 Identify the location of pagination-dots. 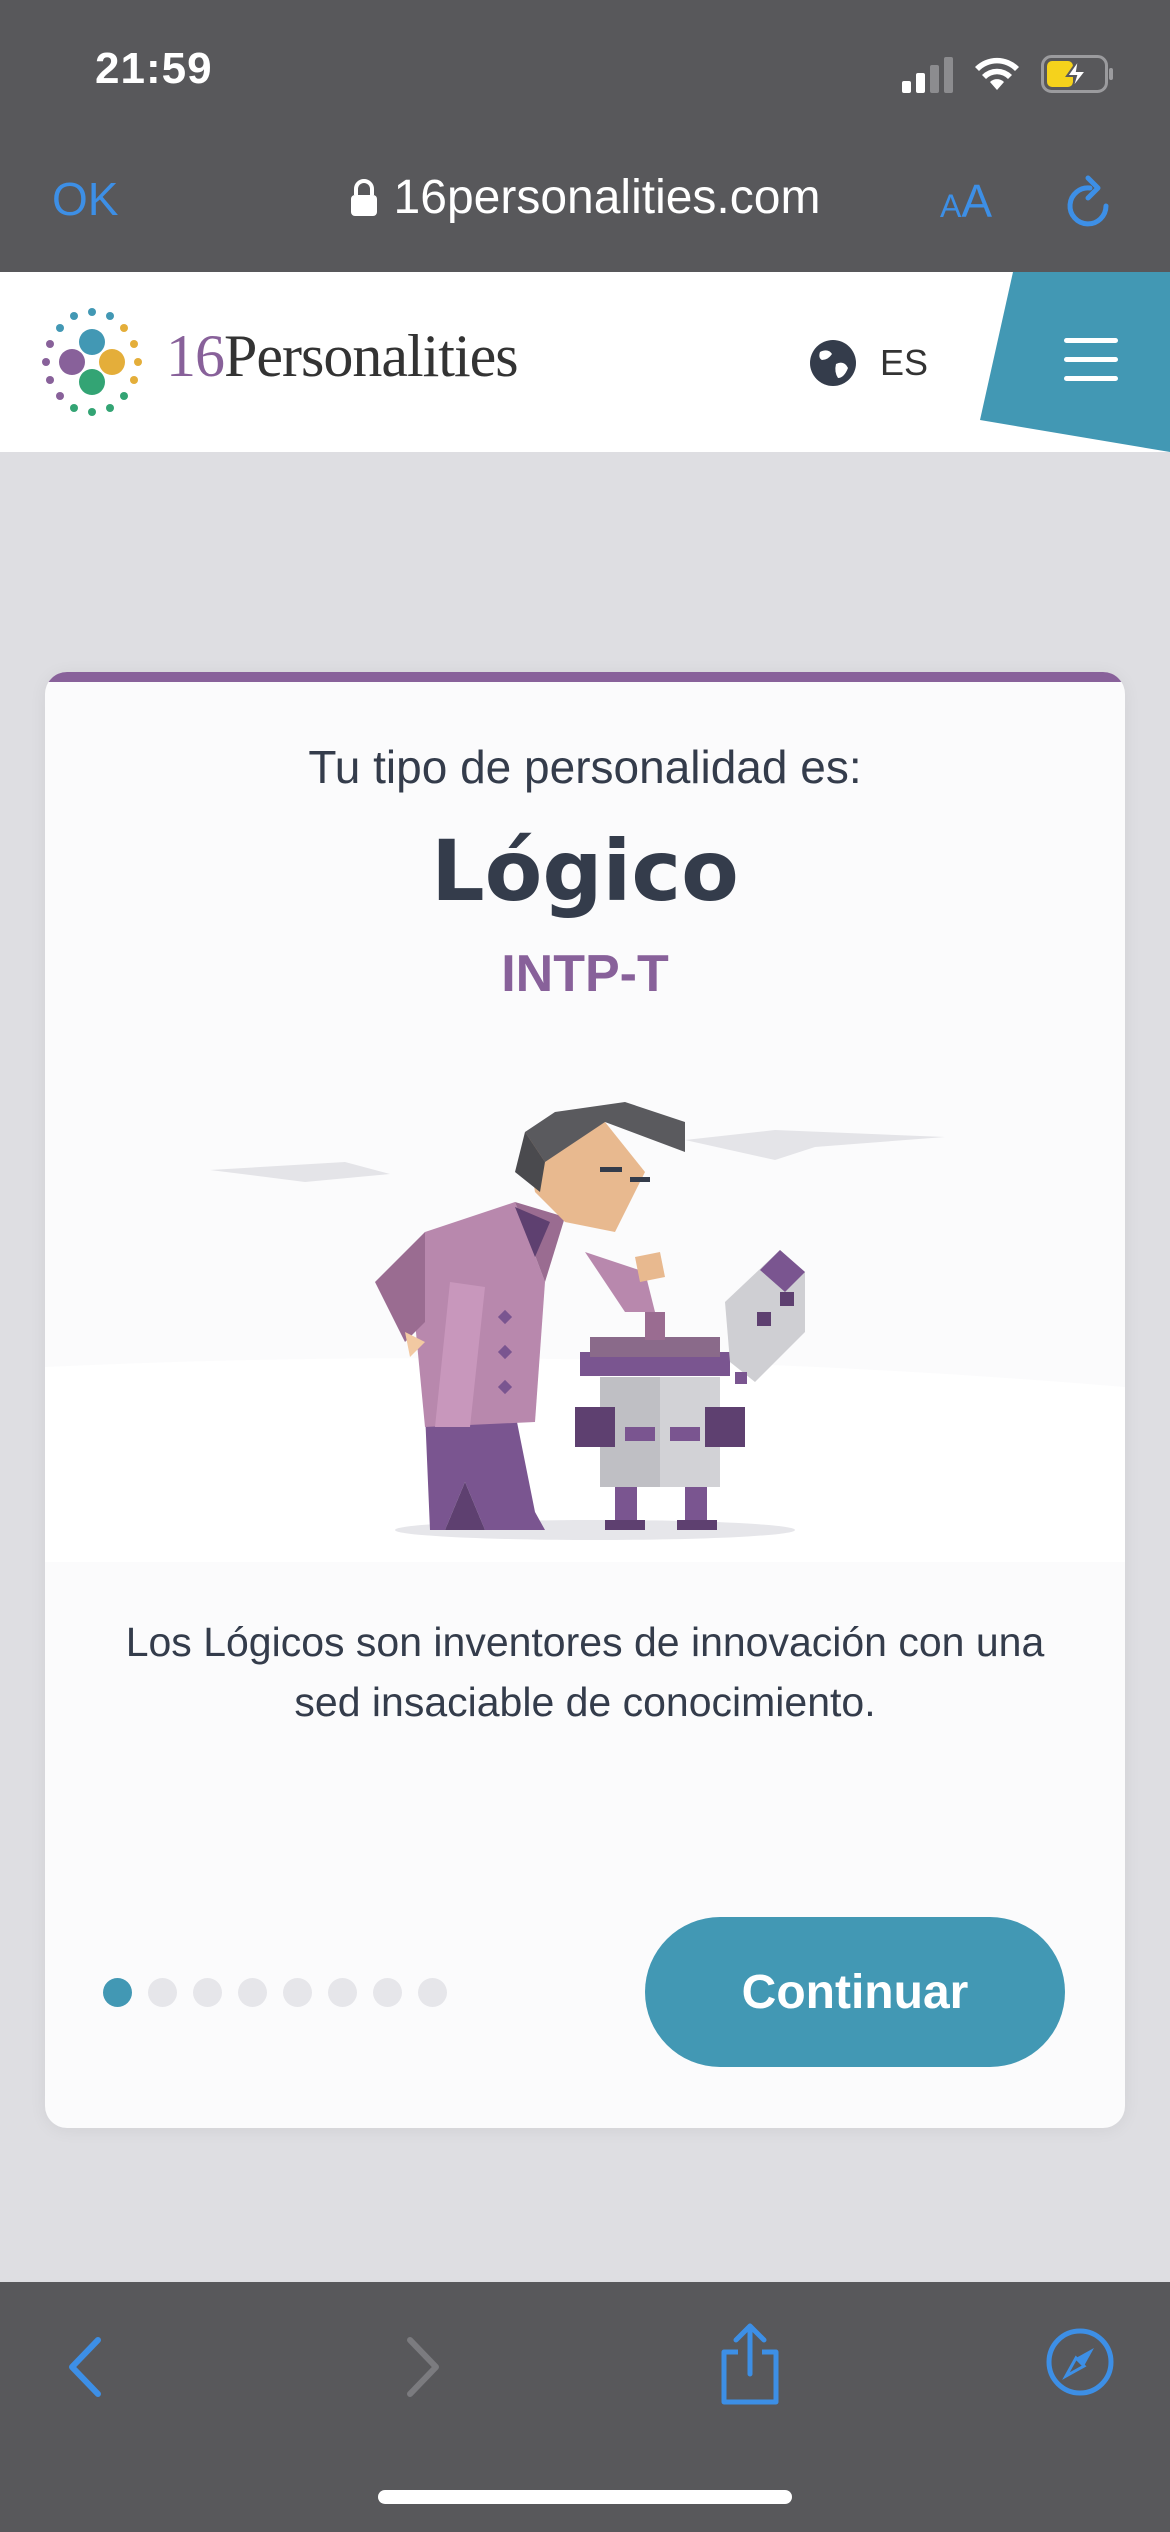
(275, 1992).